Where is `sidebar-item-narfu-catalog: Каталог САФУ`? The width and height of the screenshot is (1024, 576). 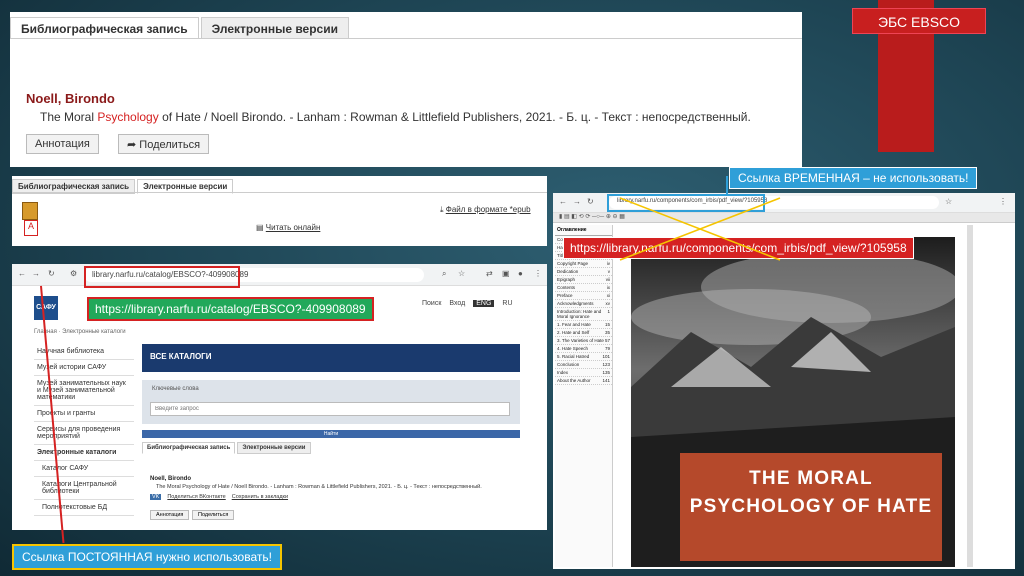 sidebar-item-narfu-catalog: Каталог САФУ is located at coordinates (84, 469).